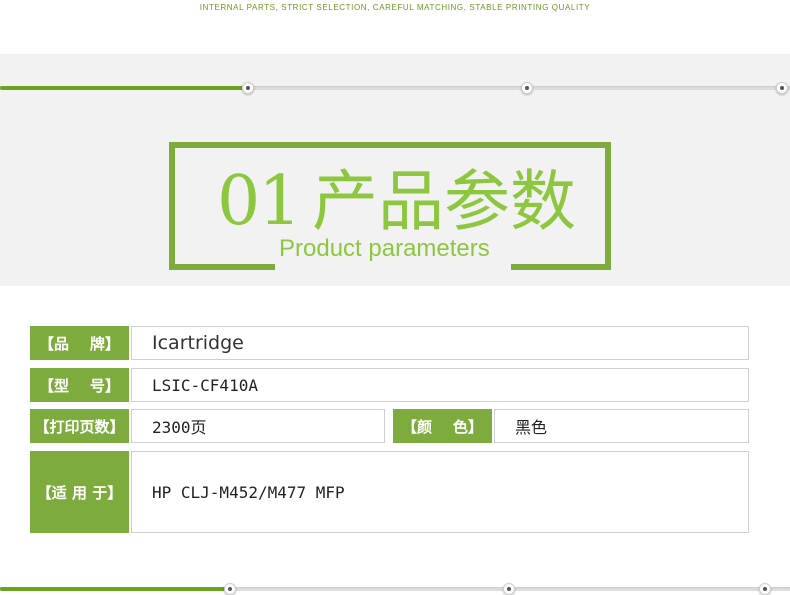 The width and height of the screenshot is (790, 595). What do you see at coordinates (444, 201) in the screenshot?
I see `section-title-zh: 产品参数` at bounding box center [444, 201].